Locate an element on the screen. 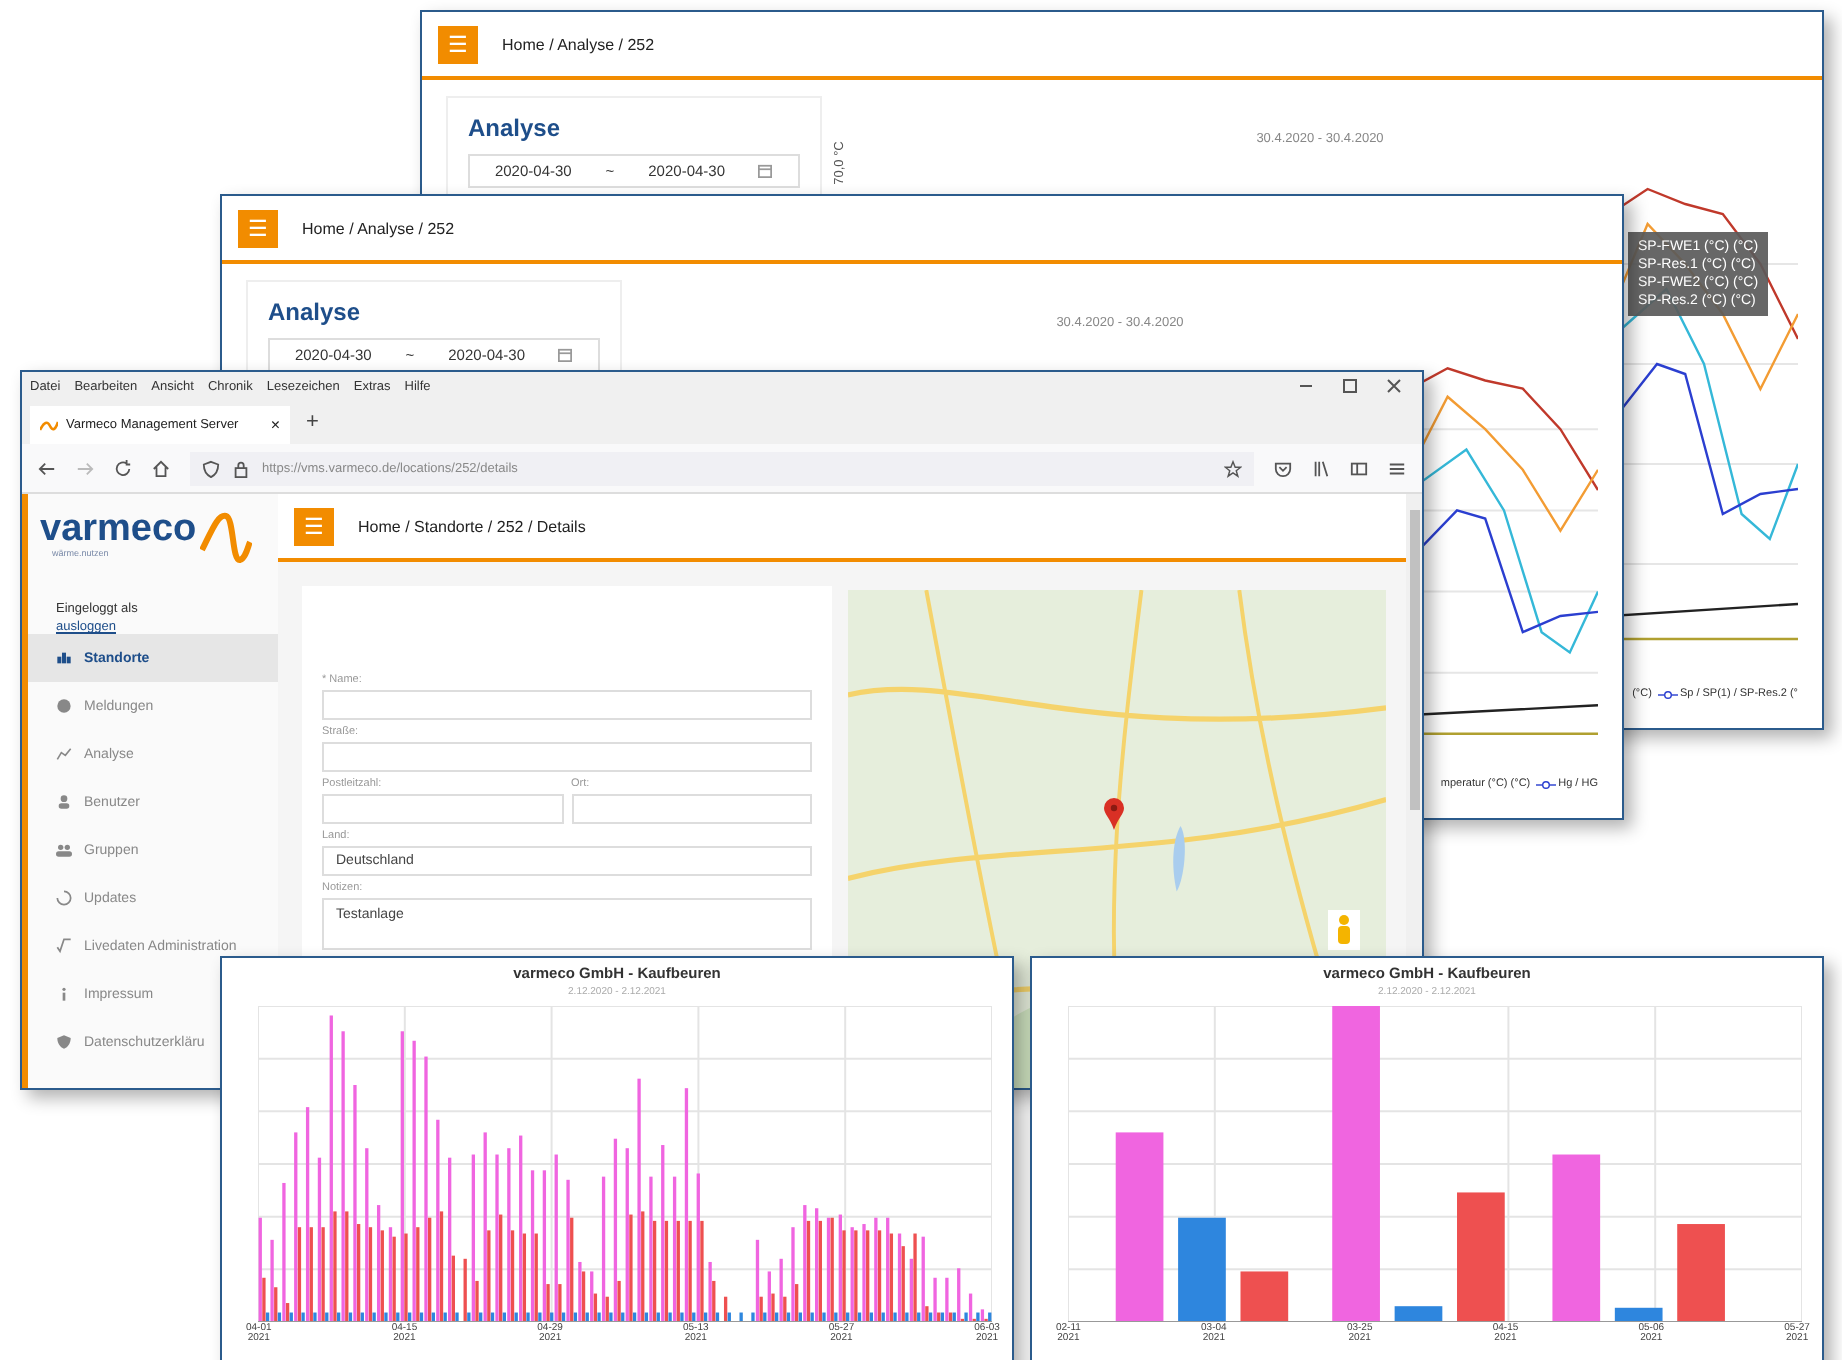  wave-logo-icon is located at coordinates (226, 538).